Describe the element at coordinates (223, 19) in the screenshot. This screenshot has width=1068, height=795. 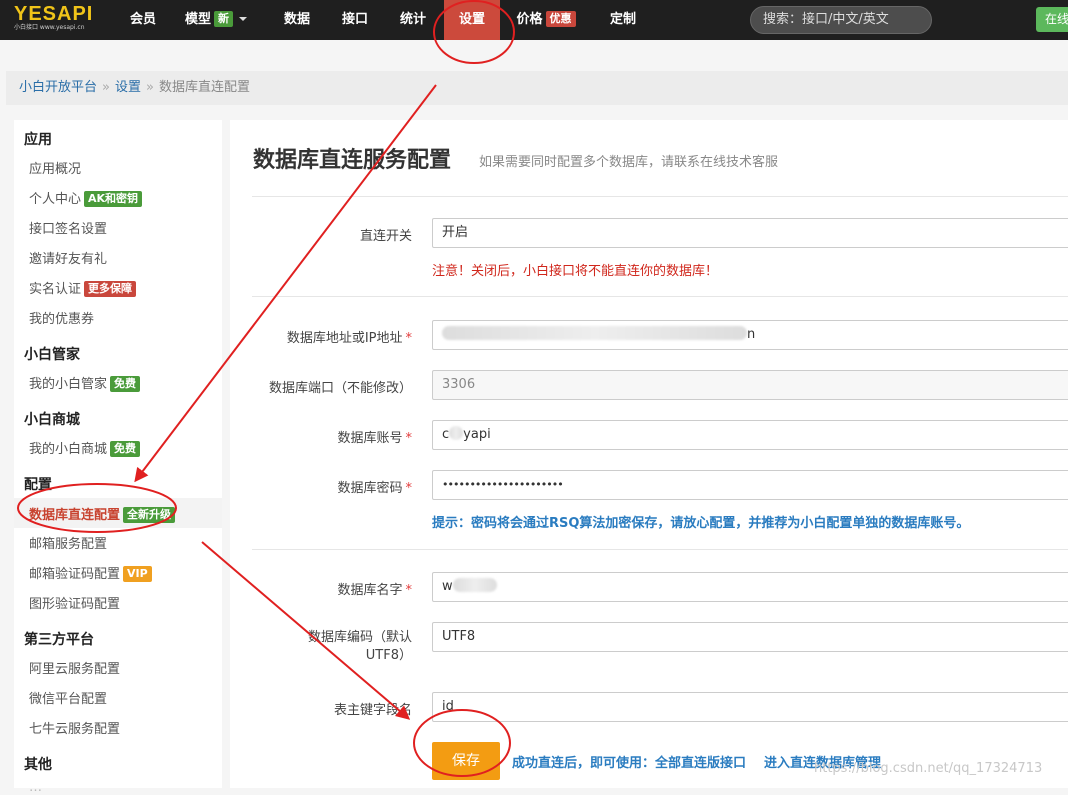
I see `new-badge: 新` at that location.